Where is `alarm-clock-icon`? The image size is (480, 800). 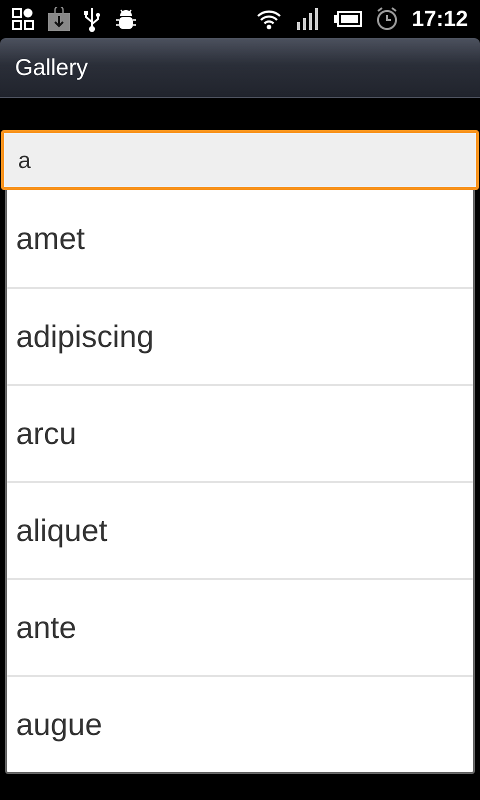 alarm-clock-icon is located at coordinates (387, 19).